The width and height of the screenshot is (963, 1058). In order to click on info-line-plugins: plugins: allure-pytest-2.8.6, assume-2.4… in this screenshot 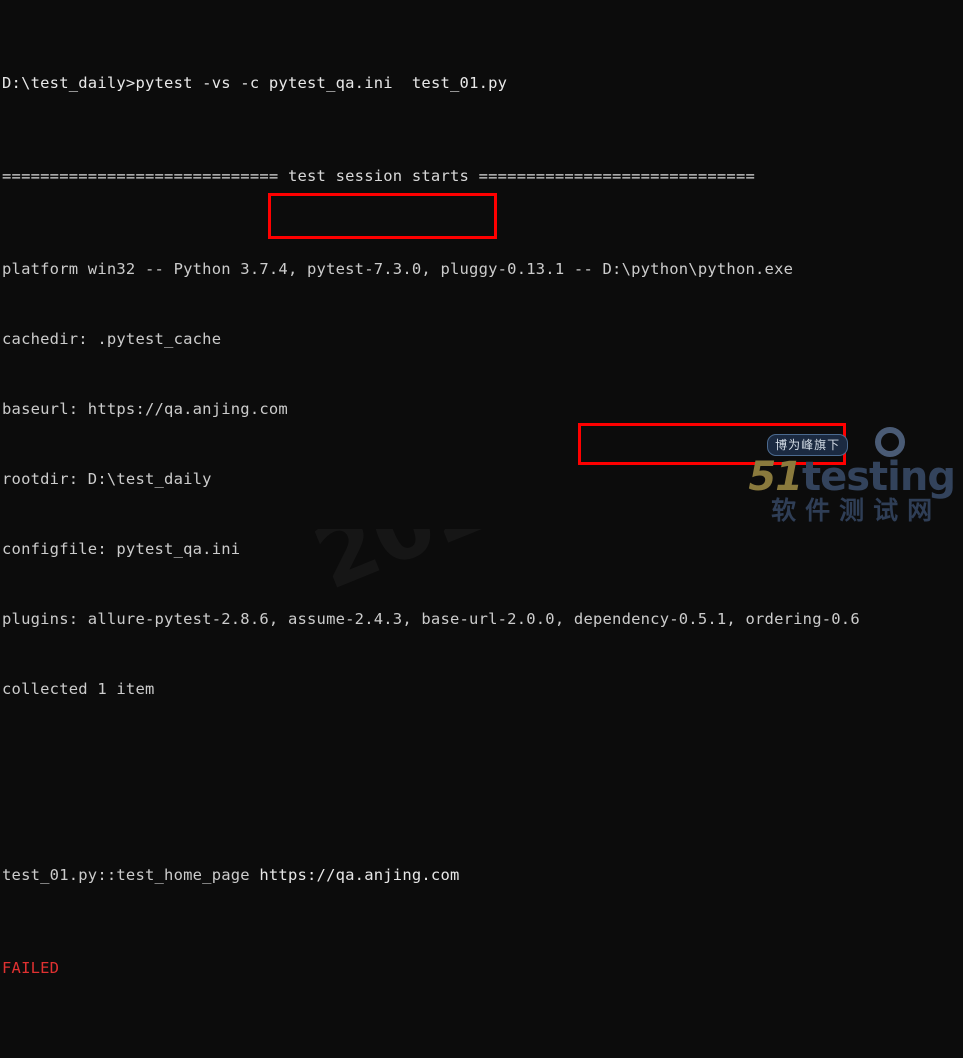, I will do `click(431, 618)`.